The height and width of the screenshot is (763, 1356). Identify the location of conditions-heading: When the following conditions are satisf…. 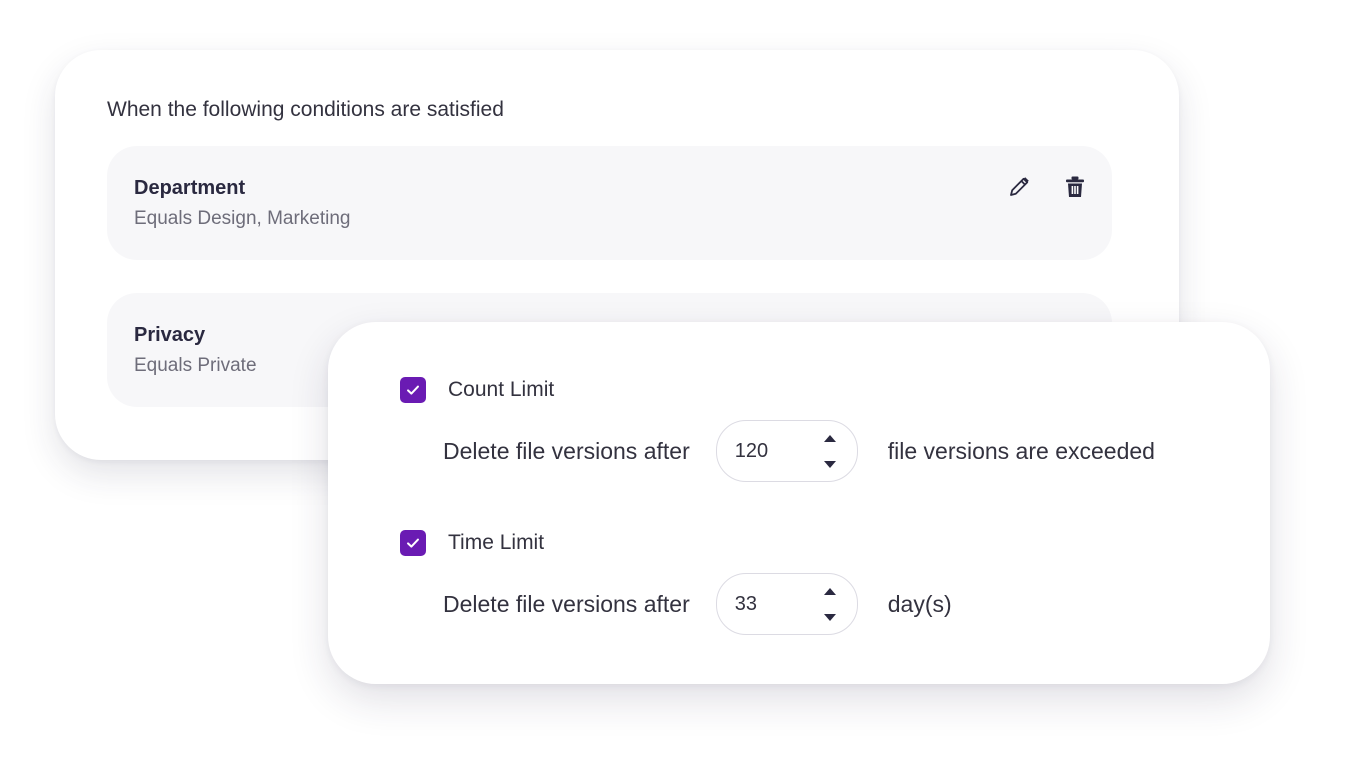
(305, 109).